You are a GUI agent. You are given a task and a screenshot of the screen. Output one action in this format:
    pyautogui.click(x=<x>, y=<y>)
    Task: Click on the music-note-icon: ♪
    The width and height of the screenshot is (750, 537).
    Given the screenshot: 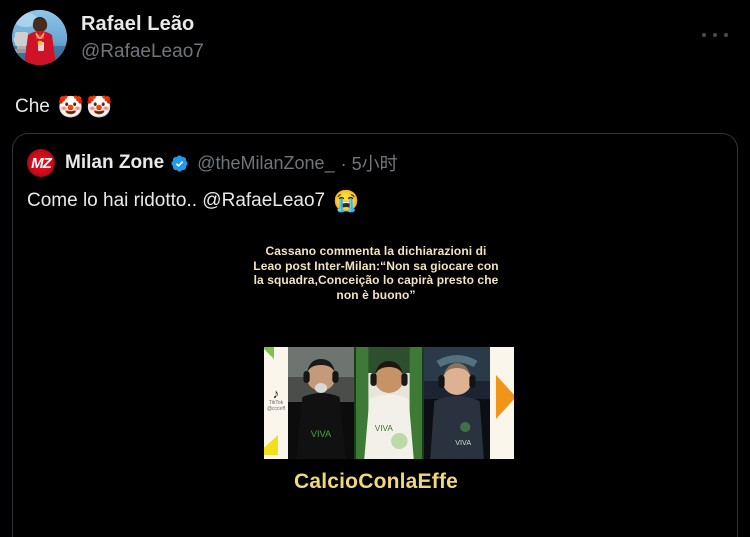 What is the action you would take?
    pyautogui.click(x=276, y=393)
    